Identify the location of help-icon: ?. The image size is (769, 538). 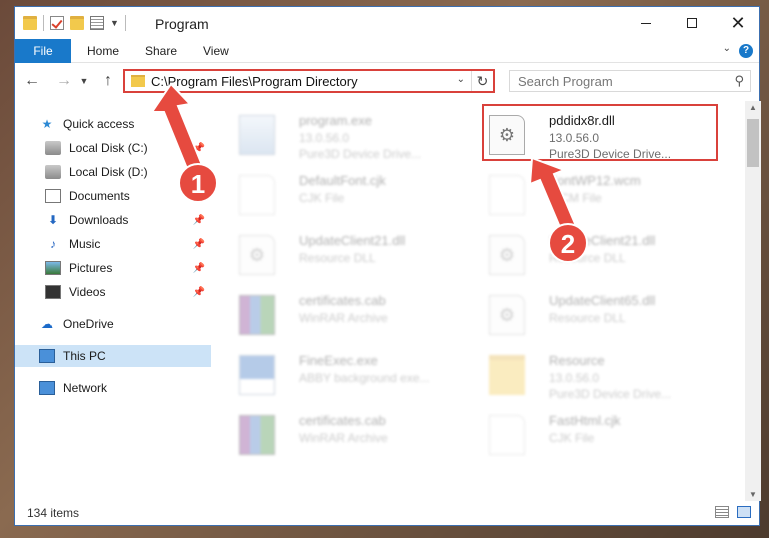
(746, 51).